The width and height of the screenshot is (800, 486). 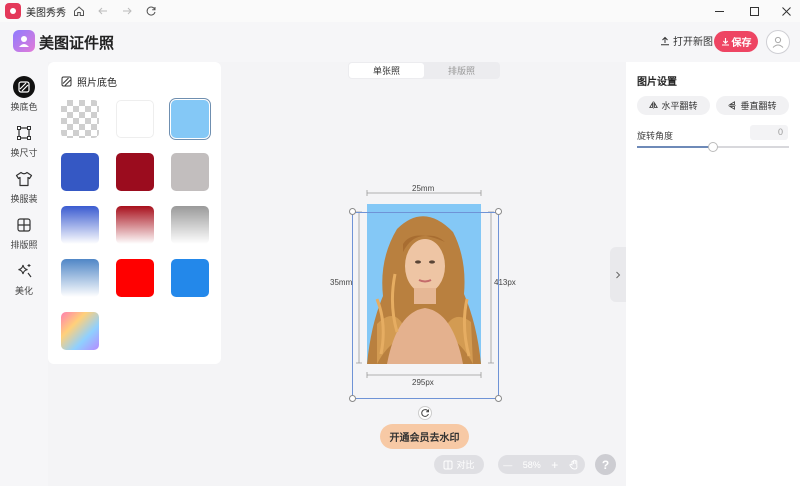 What do you see at coordinates (135, 119) in the screenshot?
I see `color-swatch-white` at bounding box center [135, 119].